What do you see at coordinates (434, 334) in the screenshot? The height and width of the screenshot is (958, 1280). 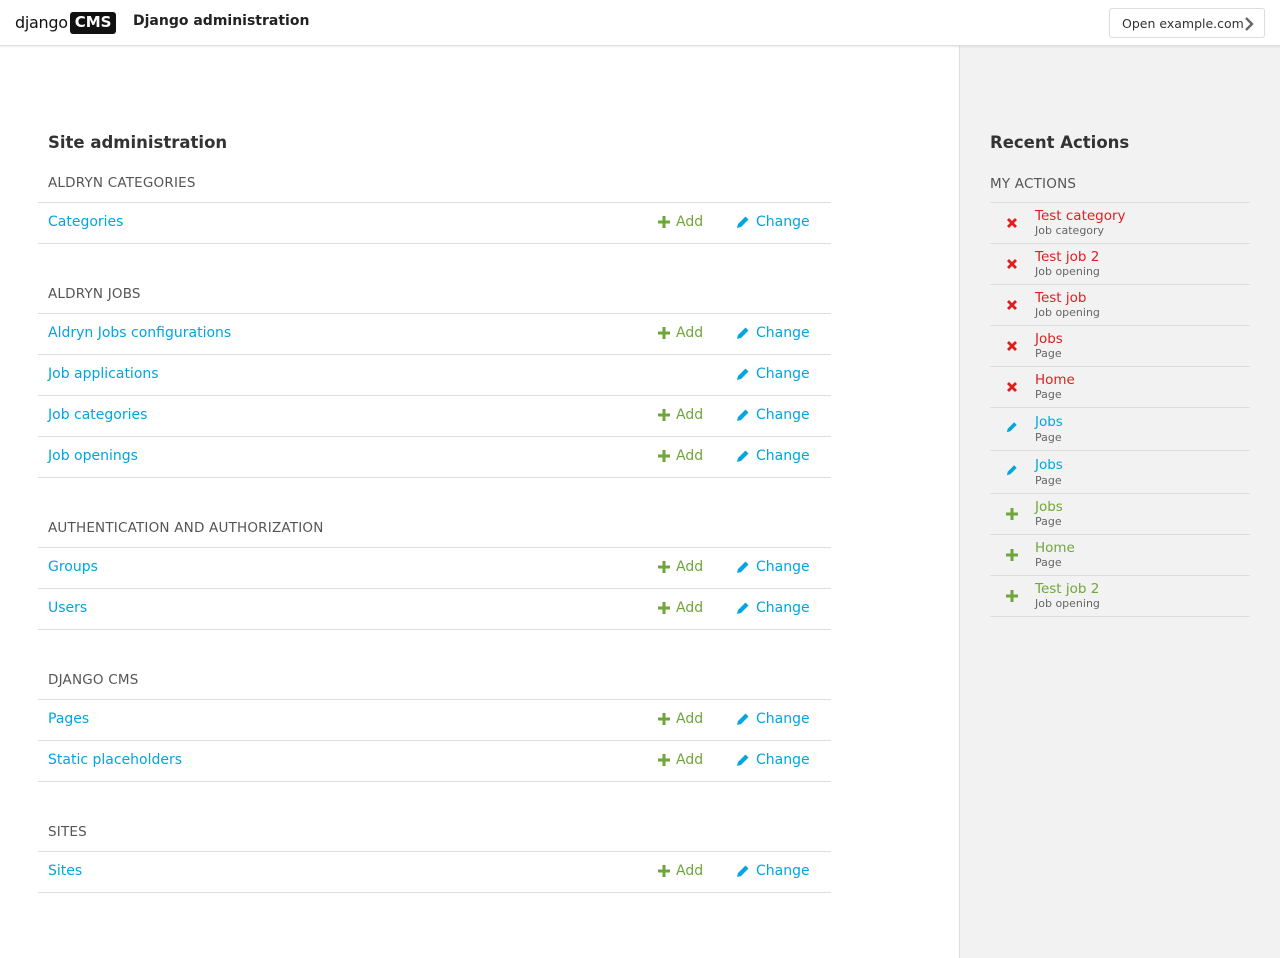 I see `model-row-aldryn-jobs-configurations: Aldryn Jobs configurations Add Change` at bounding box center [434, 334].